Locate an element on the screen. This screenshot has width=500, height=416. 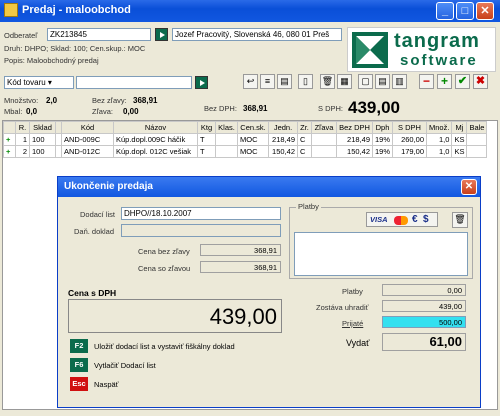
bez-dph-value: 368,91 is located at coordinates (255, 108).